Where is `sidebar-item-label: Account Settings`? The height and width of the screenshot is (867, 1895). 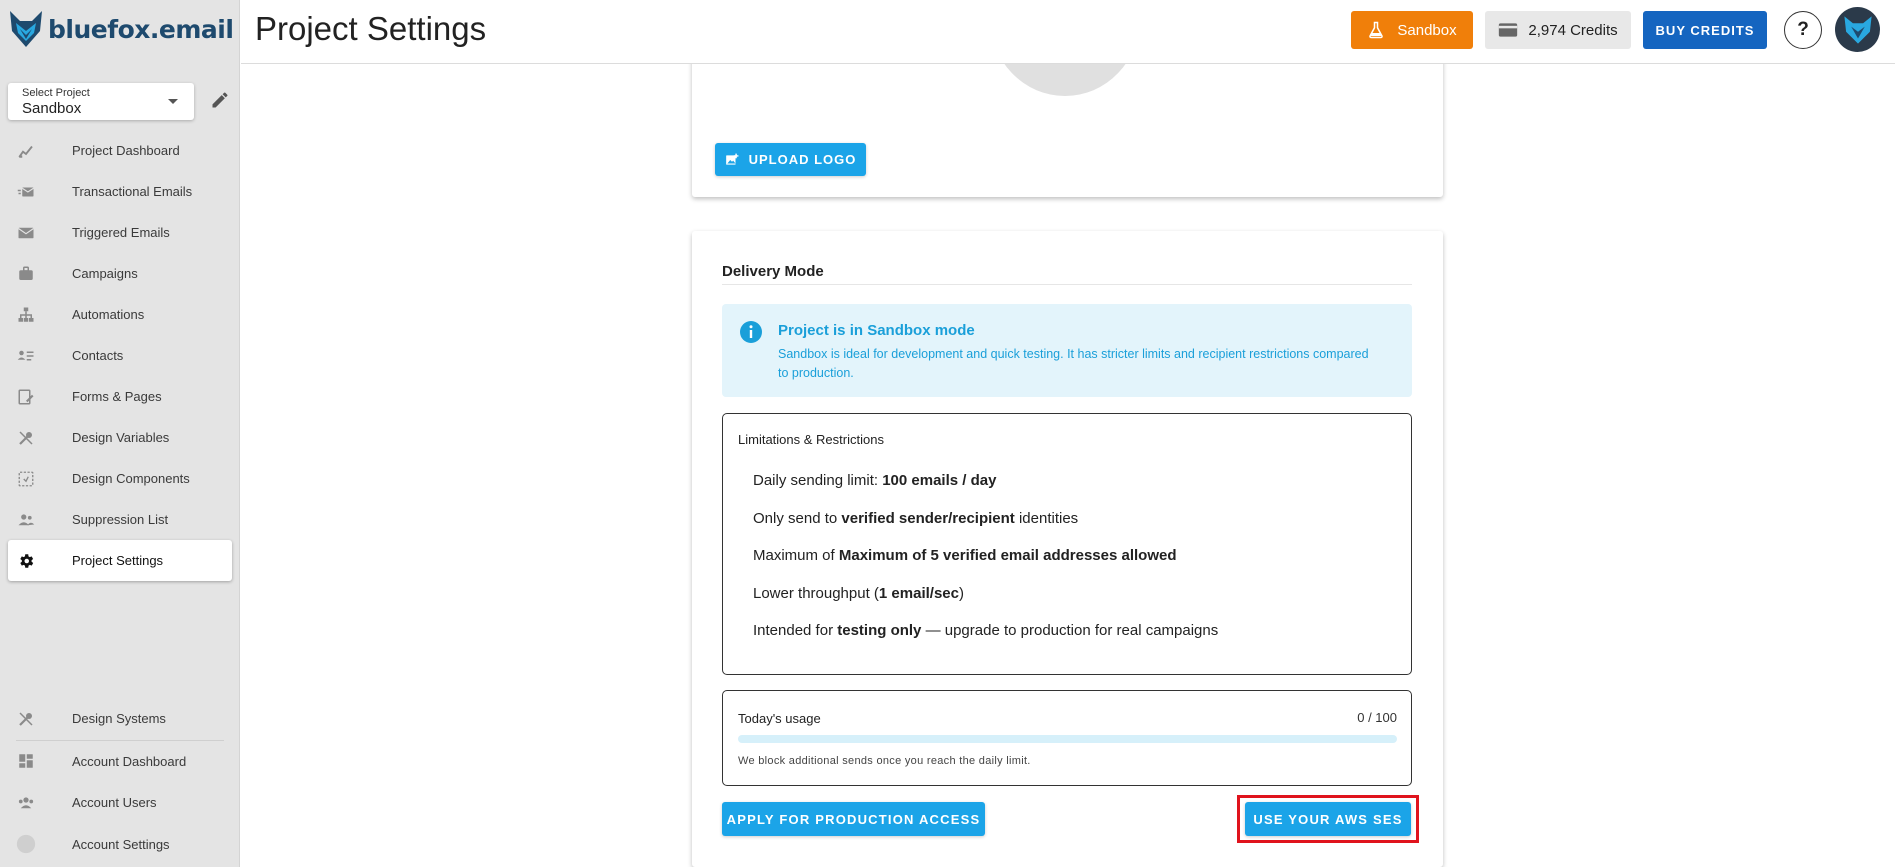 sidebar-item-label: Account Settings is located at coordinates (121, 844).